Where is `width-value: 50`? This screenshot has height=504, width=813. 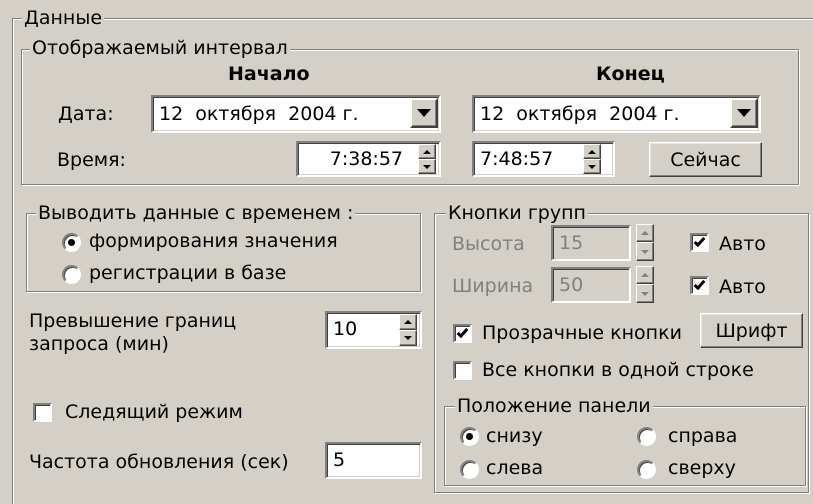 width-value: 50 is located at coordinates (571, 285).